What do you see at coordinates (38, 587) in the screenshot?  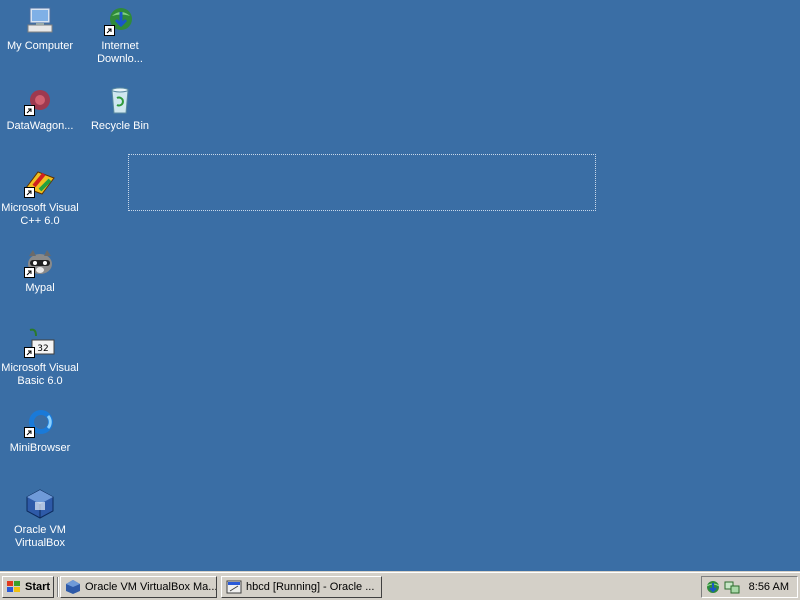 I see `start-label: Start` at bounding box center [38, 587].